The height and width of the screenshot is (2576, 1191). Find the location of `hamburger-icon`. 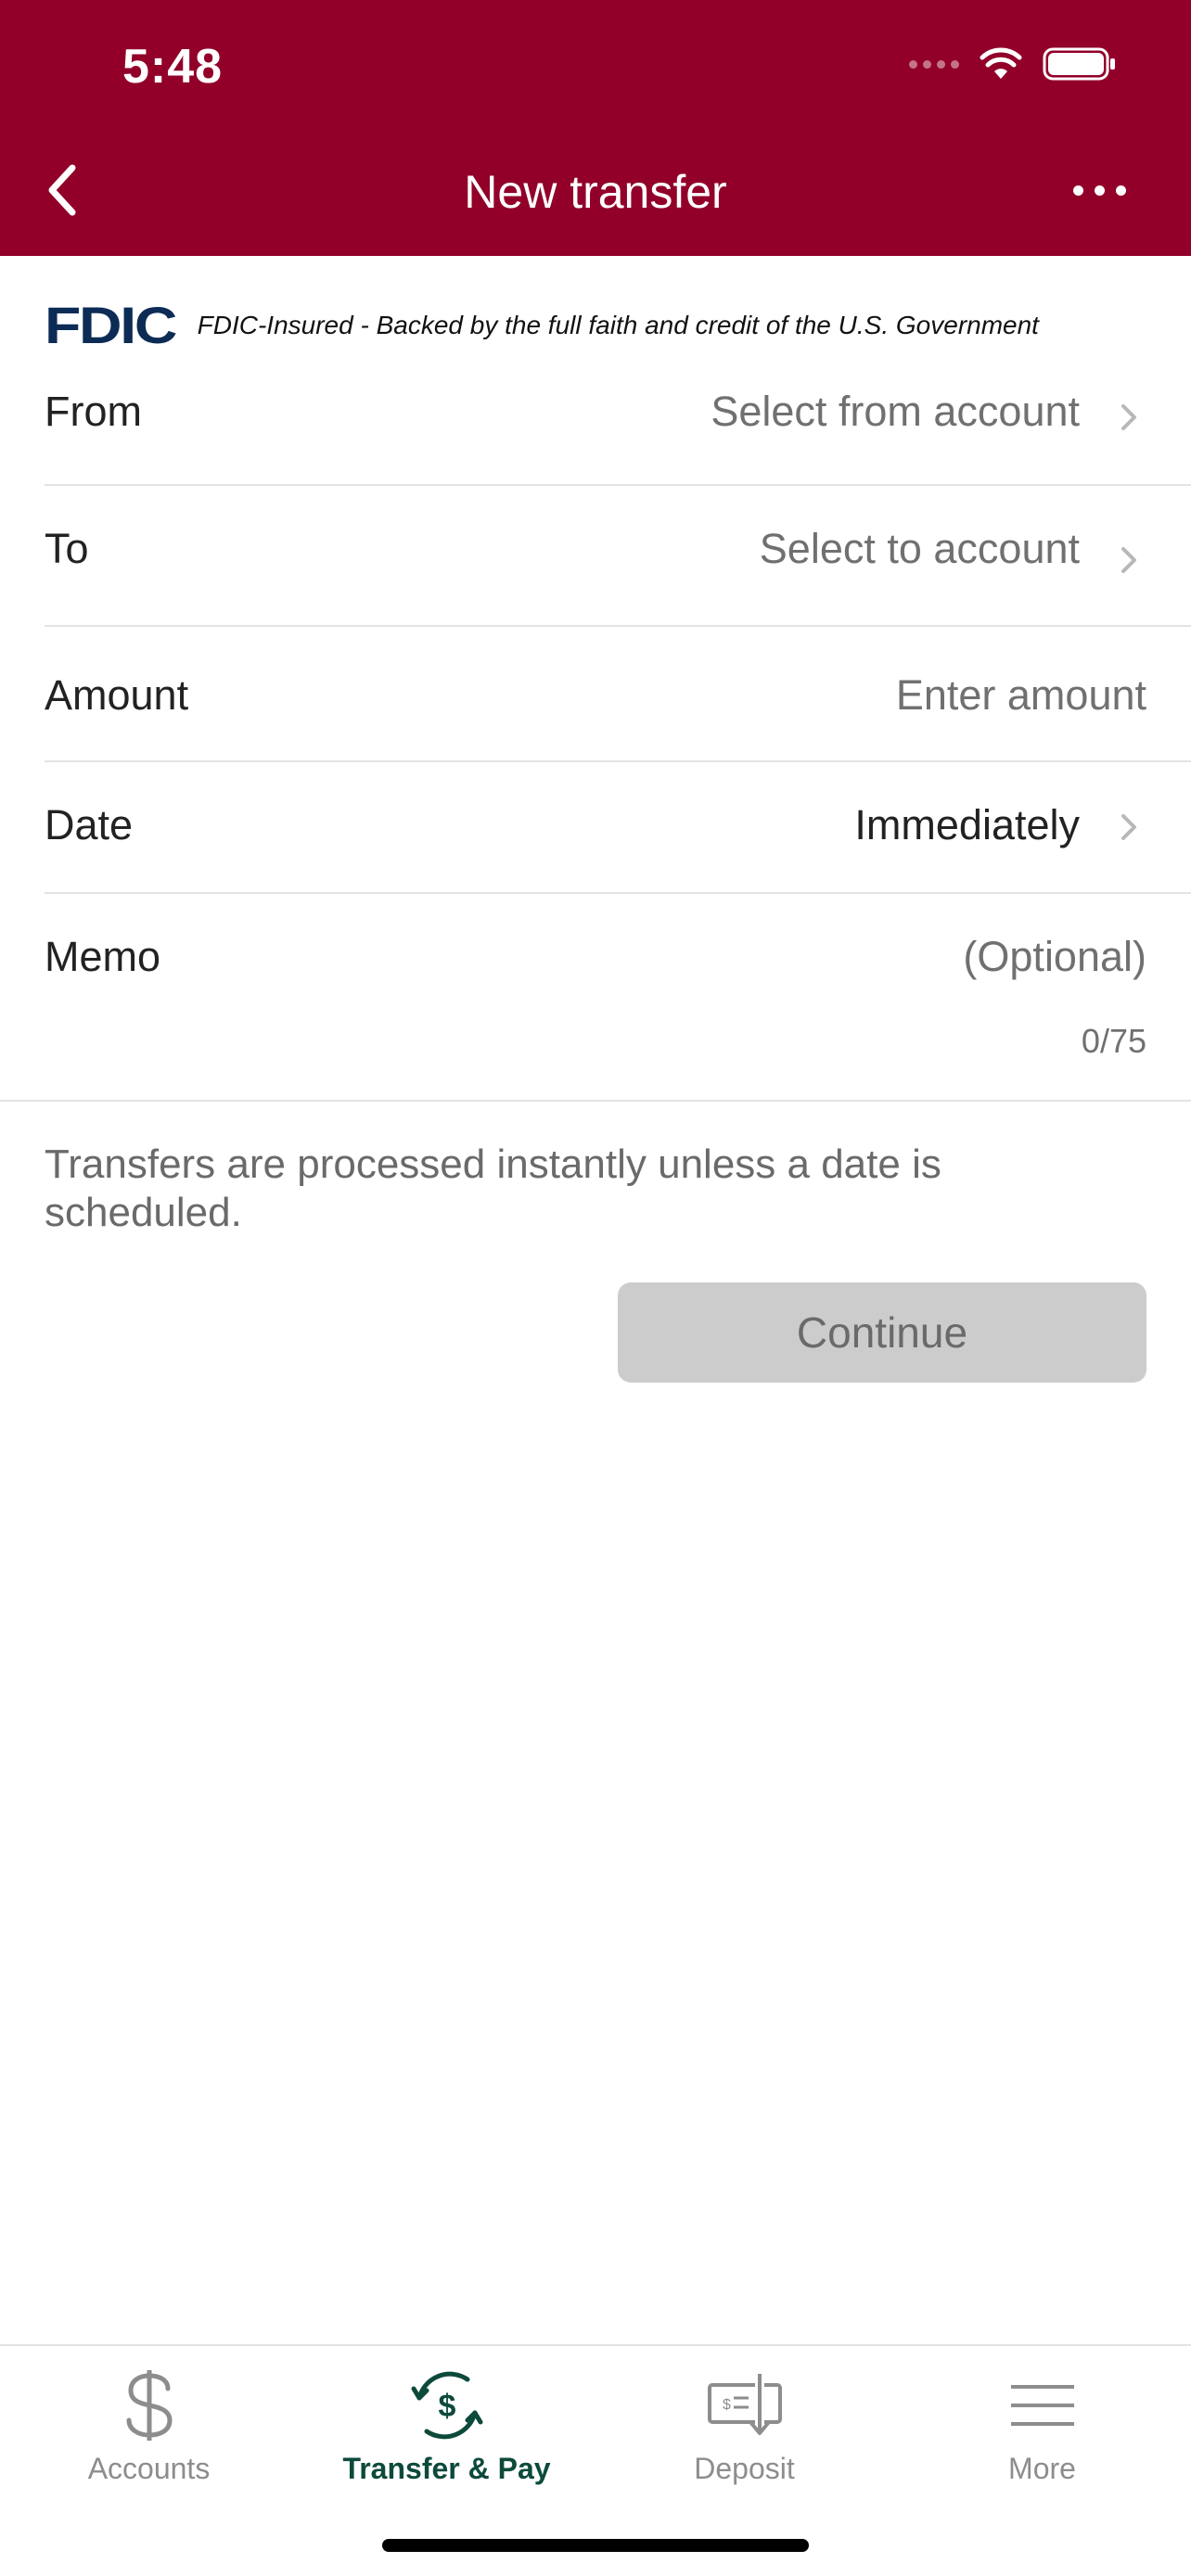

hamburger-icon is located at coordinates (1042, 2406).